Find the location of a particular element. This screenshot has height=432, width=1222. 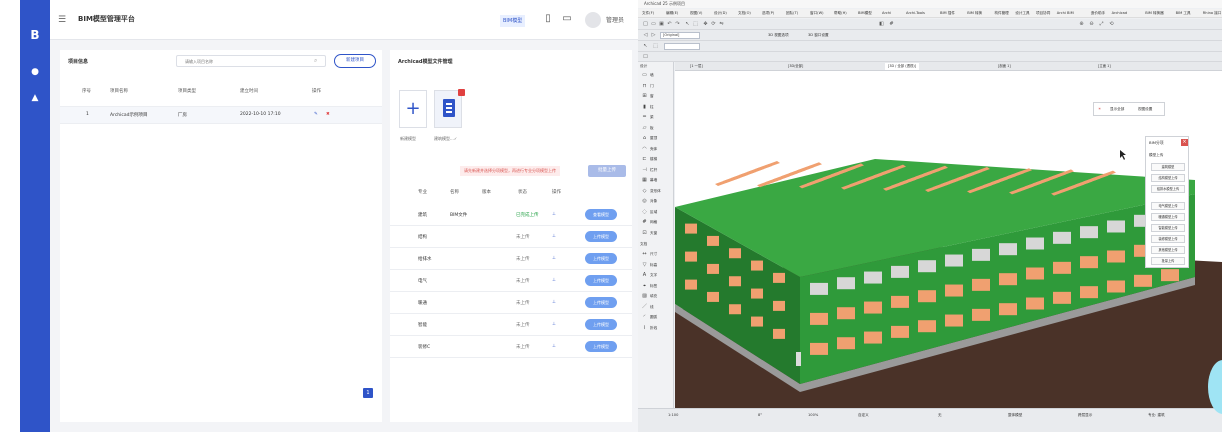

model-file-card is located at coordinates (449, 108).